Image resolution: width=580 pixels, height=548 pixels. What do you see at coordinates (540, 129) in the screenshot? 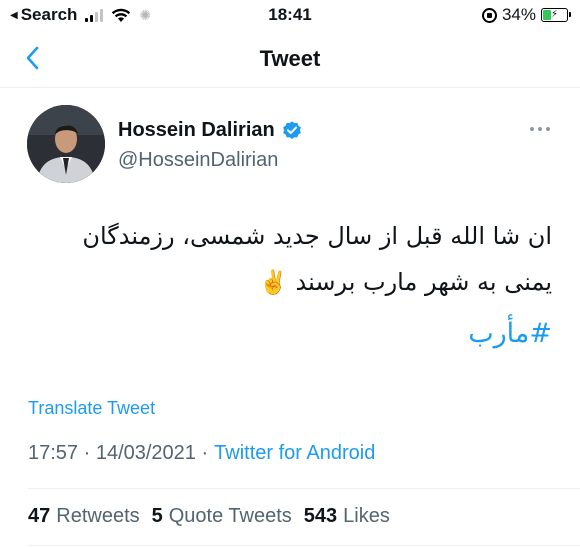
I see `more-options-icon` at bounding box center [540, 129].